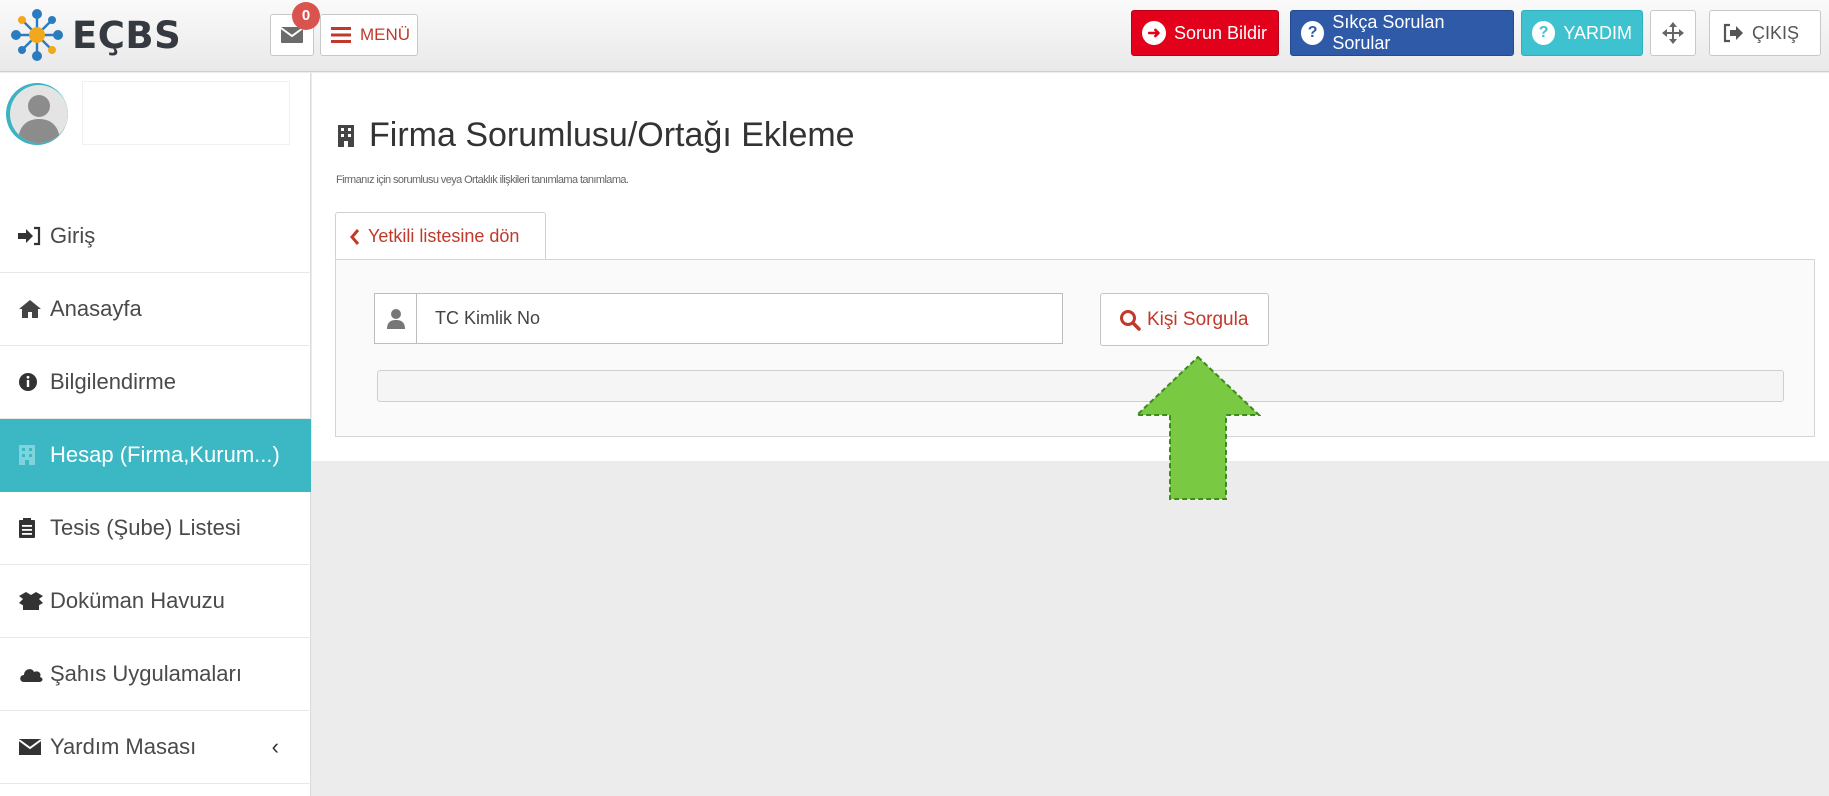 The image size is (1829, 796). What do you see at coordinates (73, 235) in the screenshot?
I see `sidebar-item-label: Giriş` at bounding box center [73, 235].